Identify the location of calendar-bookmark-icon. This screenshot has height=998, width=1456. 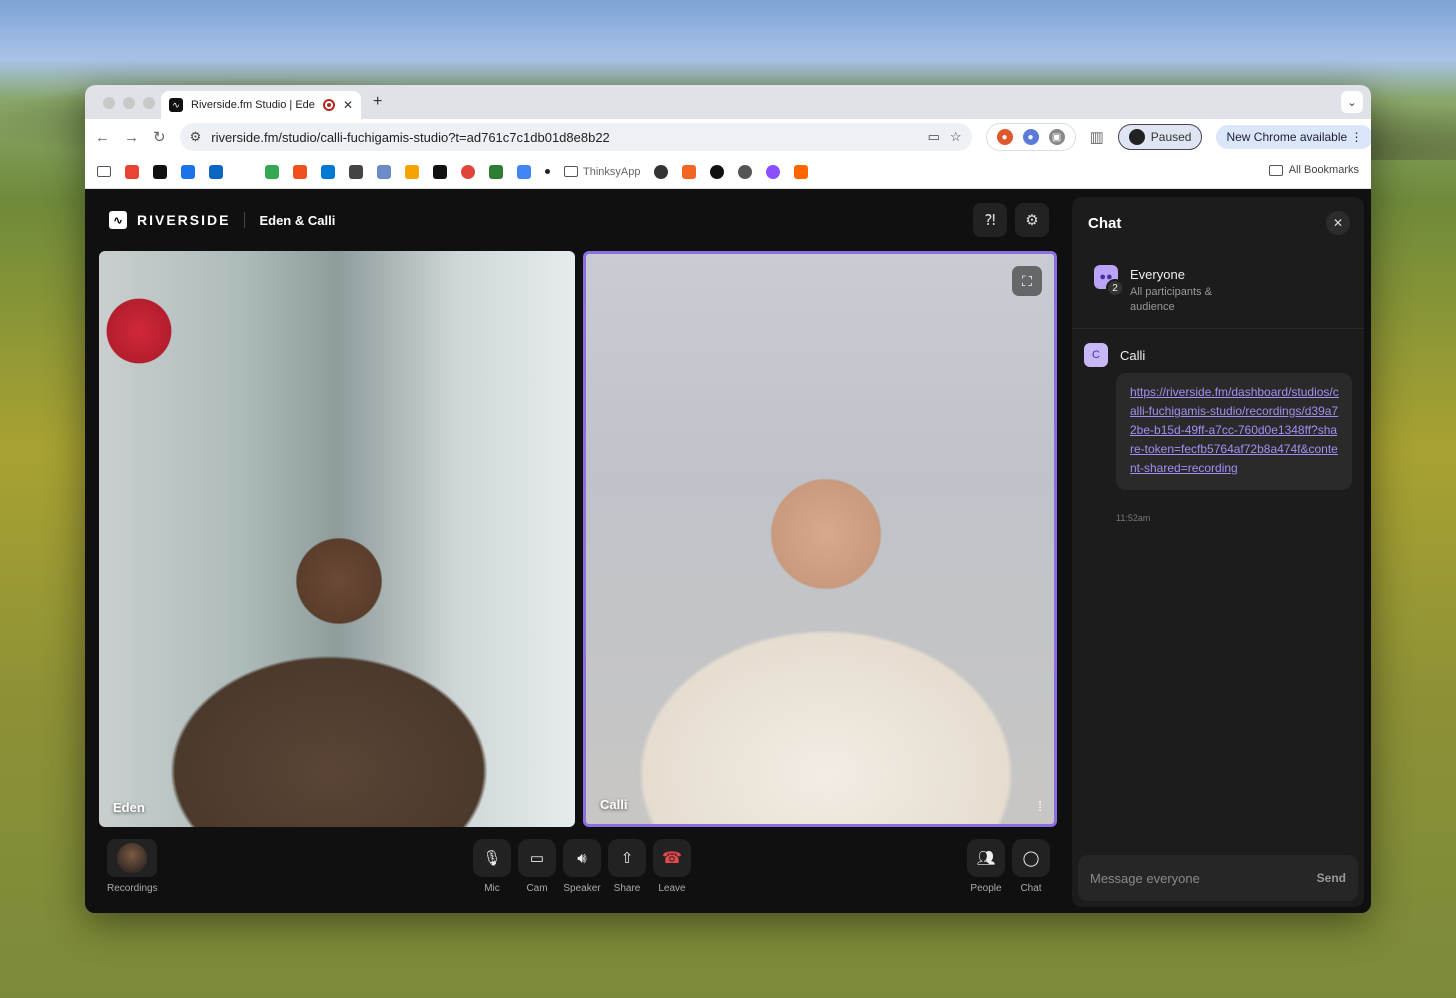
(188, 171).